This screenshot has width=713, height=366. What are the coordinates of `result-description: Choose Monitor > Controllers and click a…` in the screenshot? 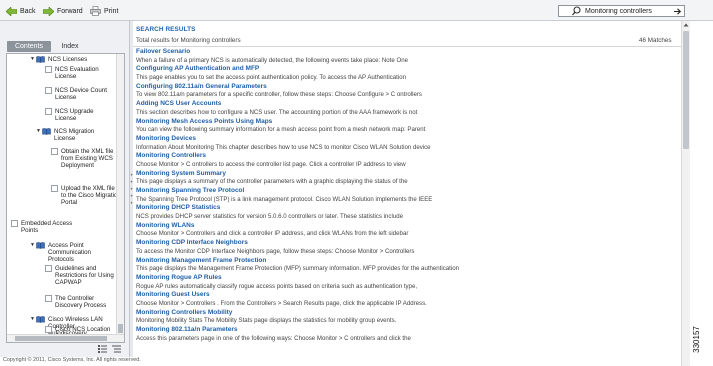 It's located at (272, 234).